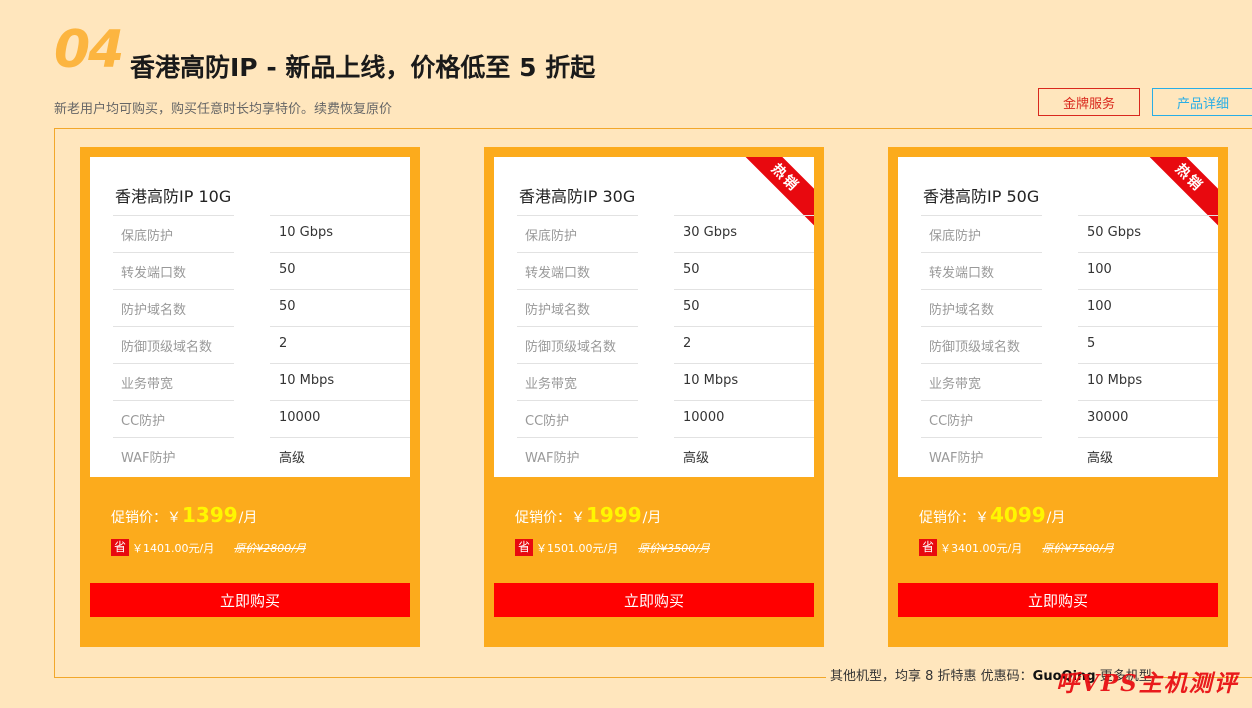 The width and height of the screenshot is (1252, 708). Describe the element at coordinates (1108, 417) in the screenshot. I see `spec-value: 30000` at that location.